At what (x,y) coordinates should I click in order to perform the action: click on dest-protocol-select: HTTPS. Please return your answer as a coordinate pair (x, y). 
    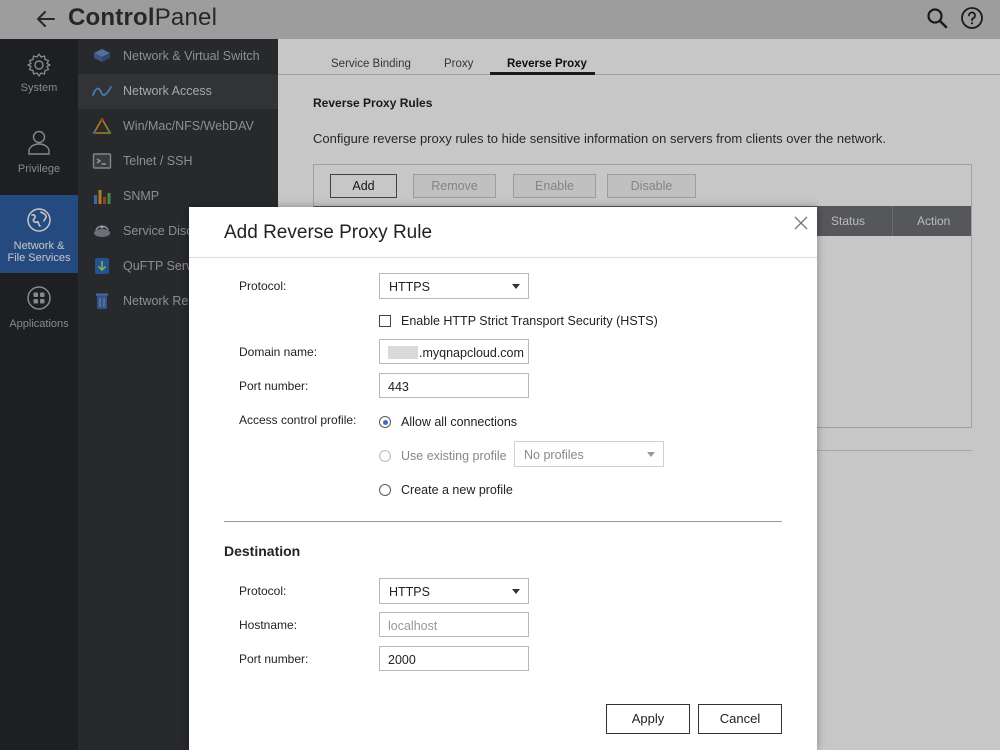
    Looking at the image, I should click on (454, 591).